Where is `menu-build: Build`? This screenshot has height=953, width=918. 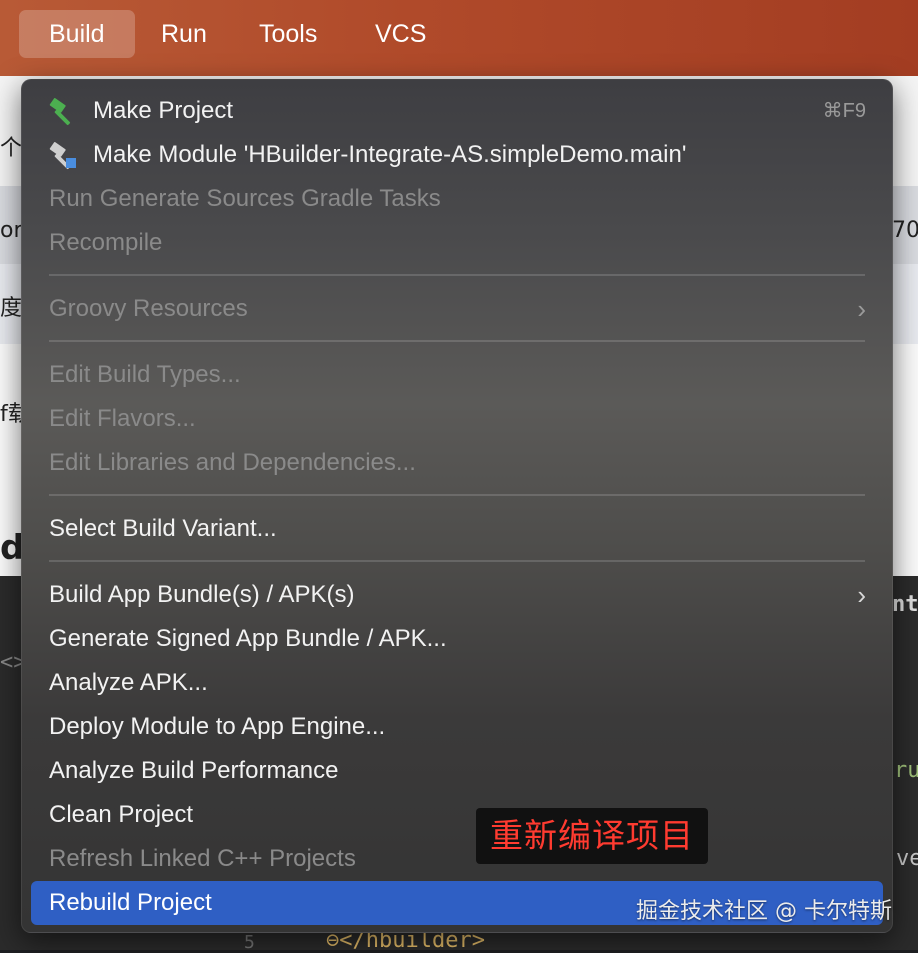 menu-build: Build is located at coordinates (77, 34).